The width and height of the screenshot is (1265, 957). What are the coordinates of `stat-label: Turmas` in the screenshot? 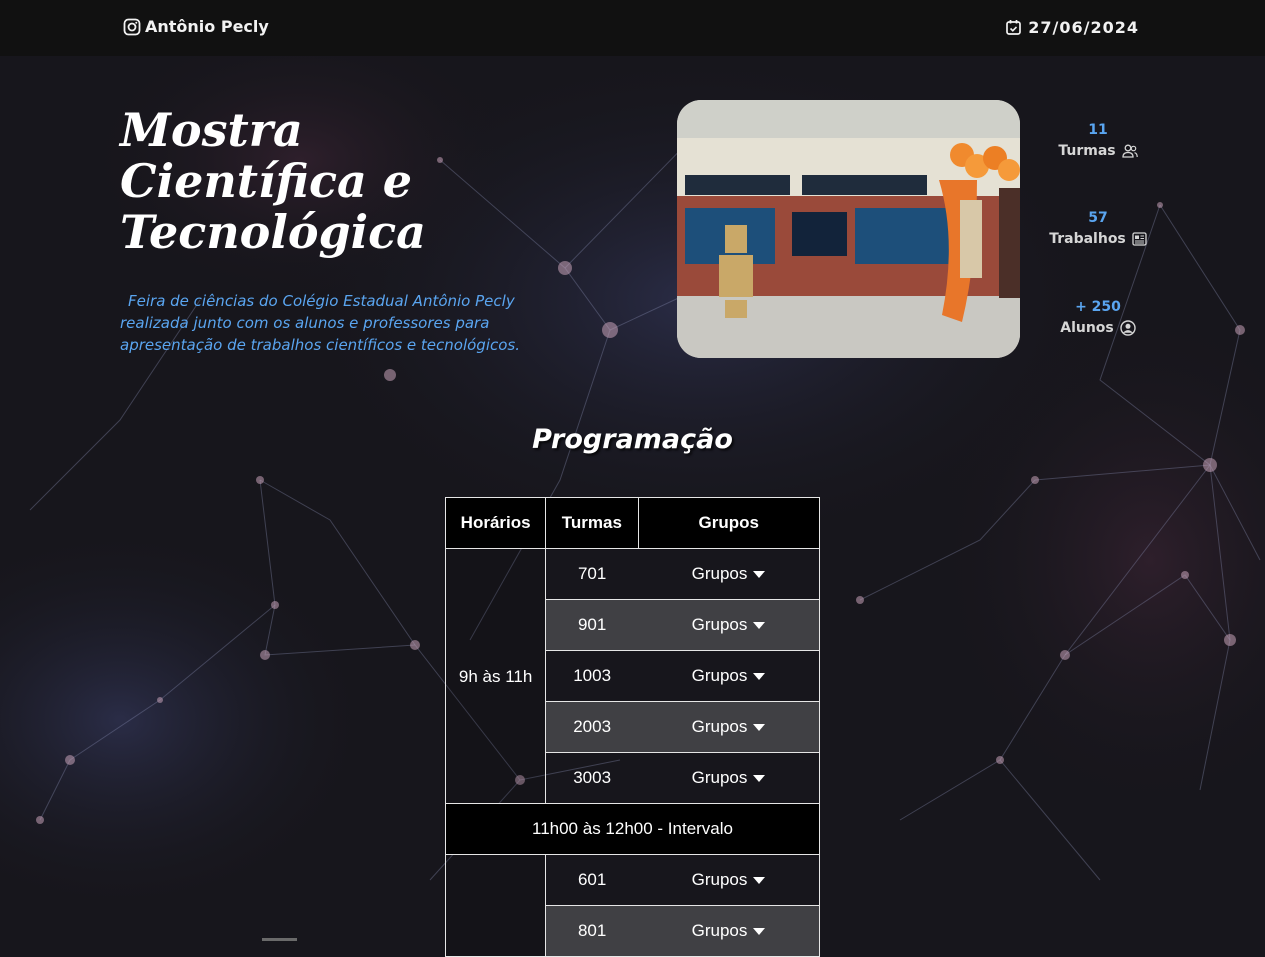 It's located at (1087, 151).